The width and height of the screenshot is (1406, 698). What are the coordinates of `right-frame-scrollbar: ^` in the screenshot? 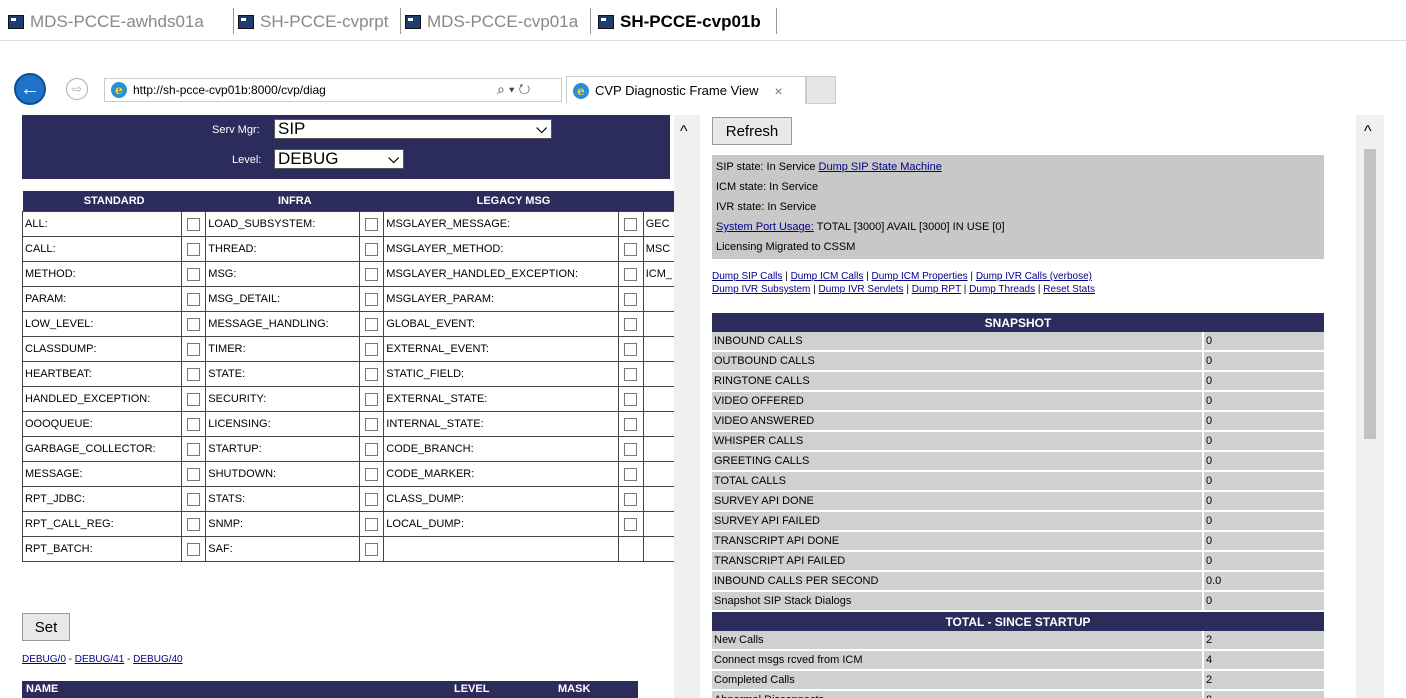 It's located at (1370, 406).